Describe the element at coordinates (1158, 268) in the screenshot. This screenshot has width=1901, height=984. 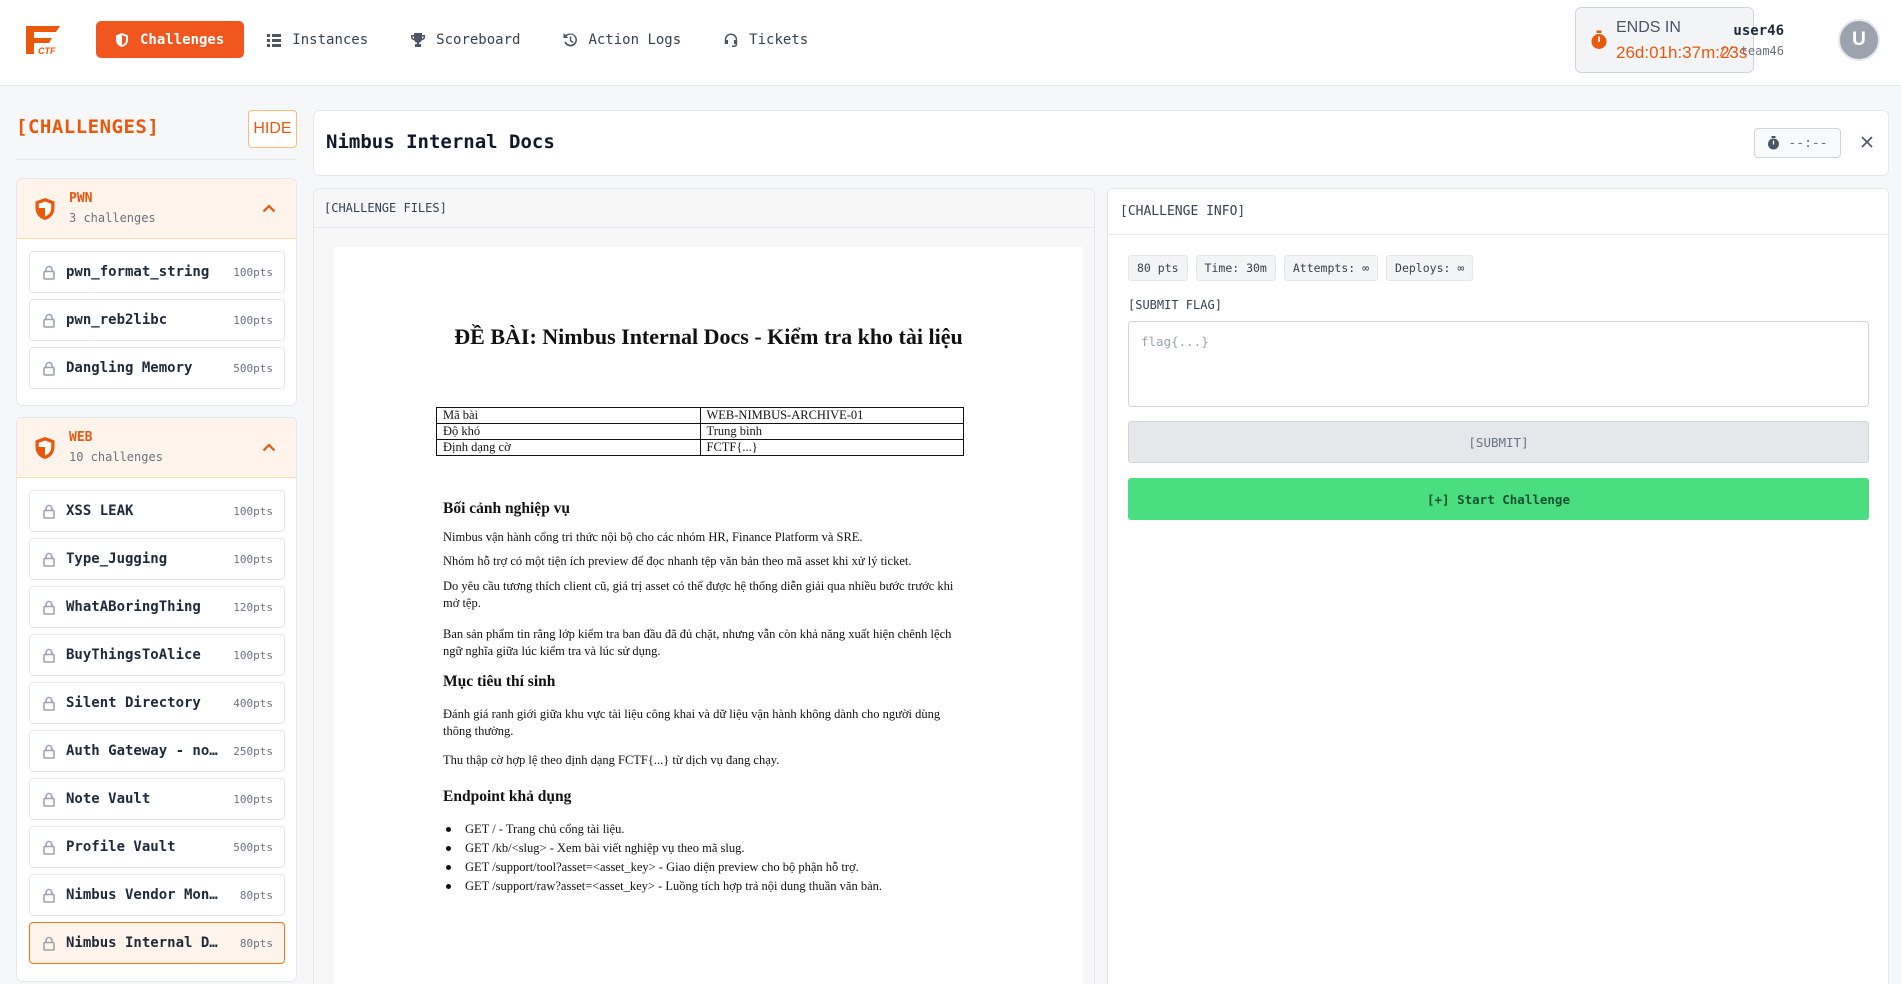
I see `points-badge: 80 pts` at that location.